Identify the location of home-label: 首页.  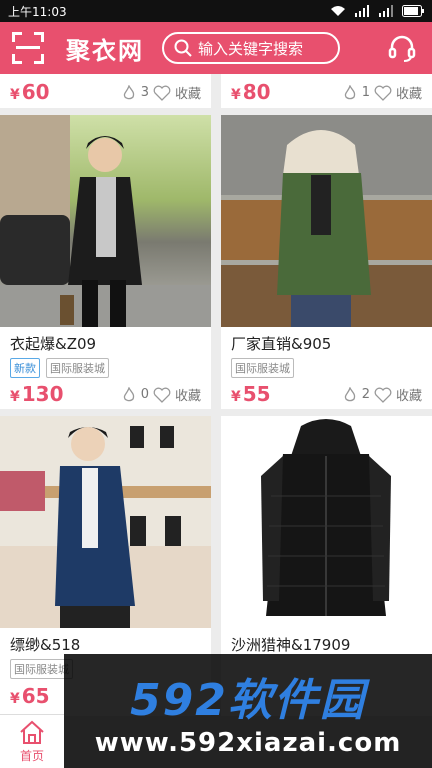
(31, 756).